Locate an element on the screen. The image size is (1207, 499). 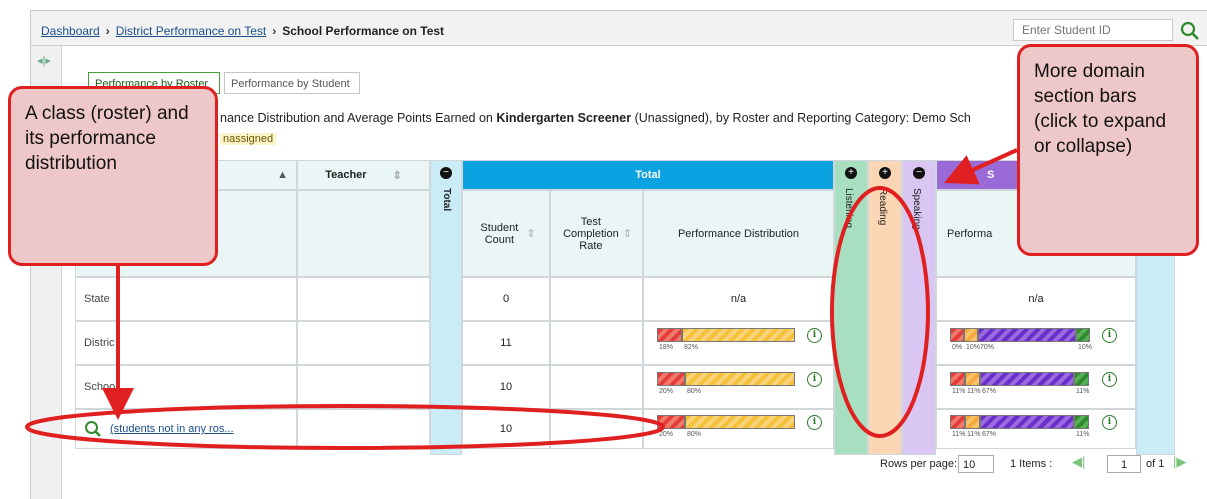
roster-row-highlight is located at coordinates (345, 427).